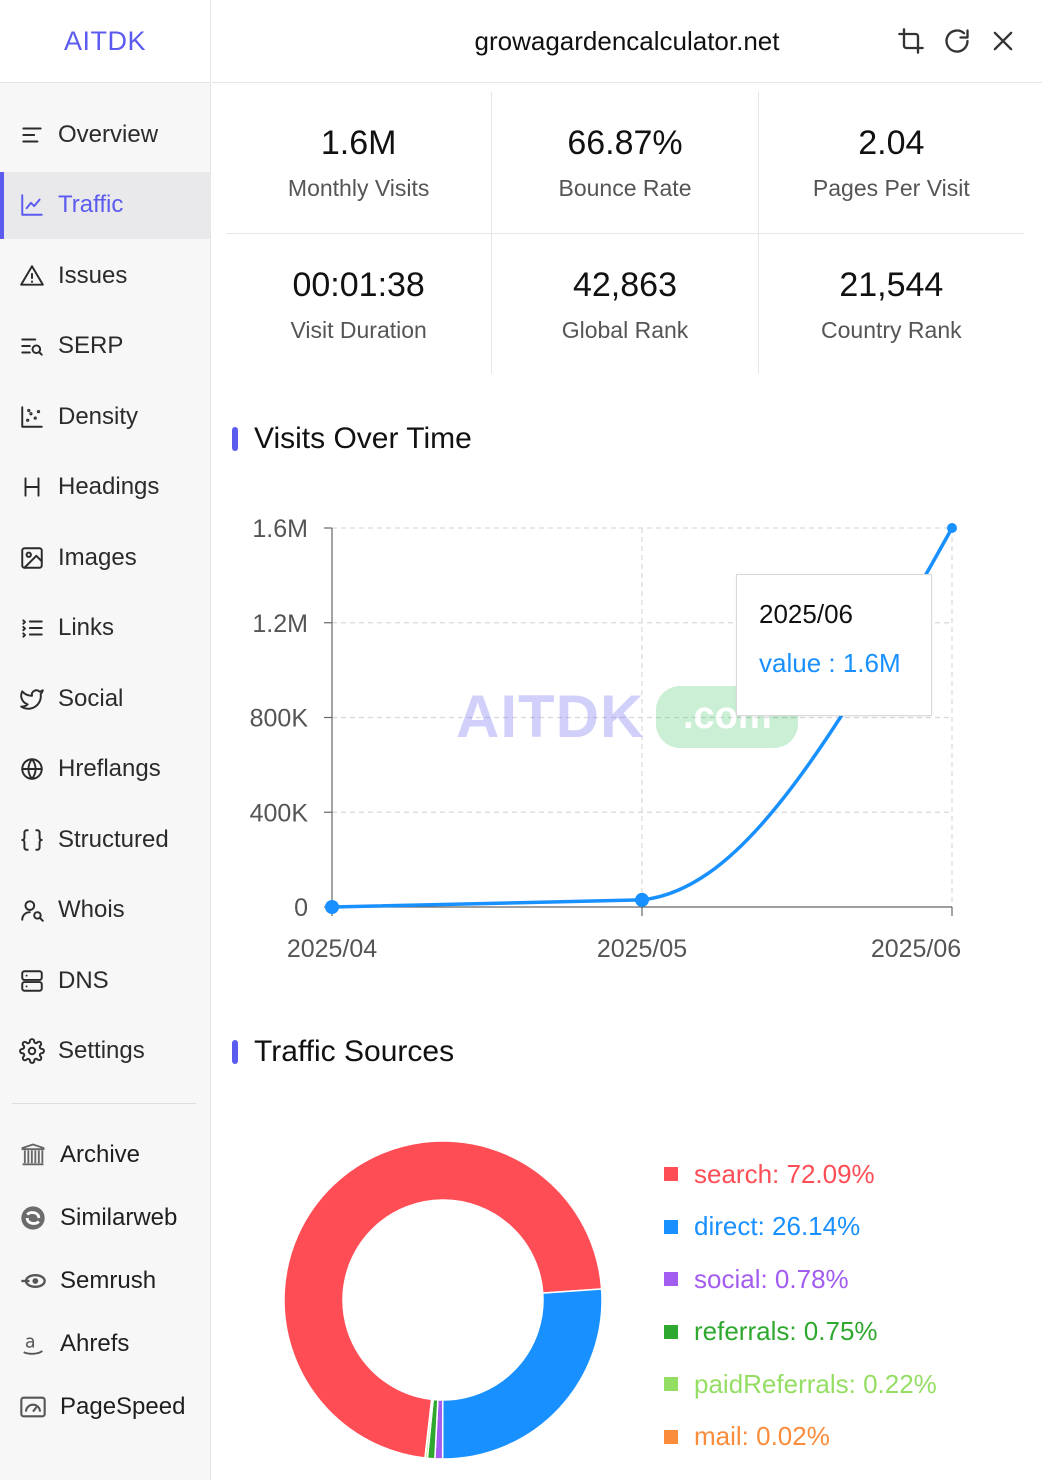 Image resolution: width=1042 pixels, height=1480 pixels. Describe the element at coordinates (32, 1051) in the screenshot. I see `gear-icon` at that location.